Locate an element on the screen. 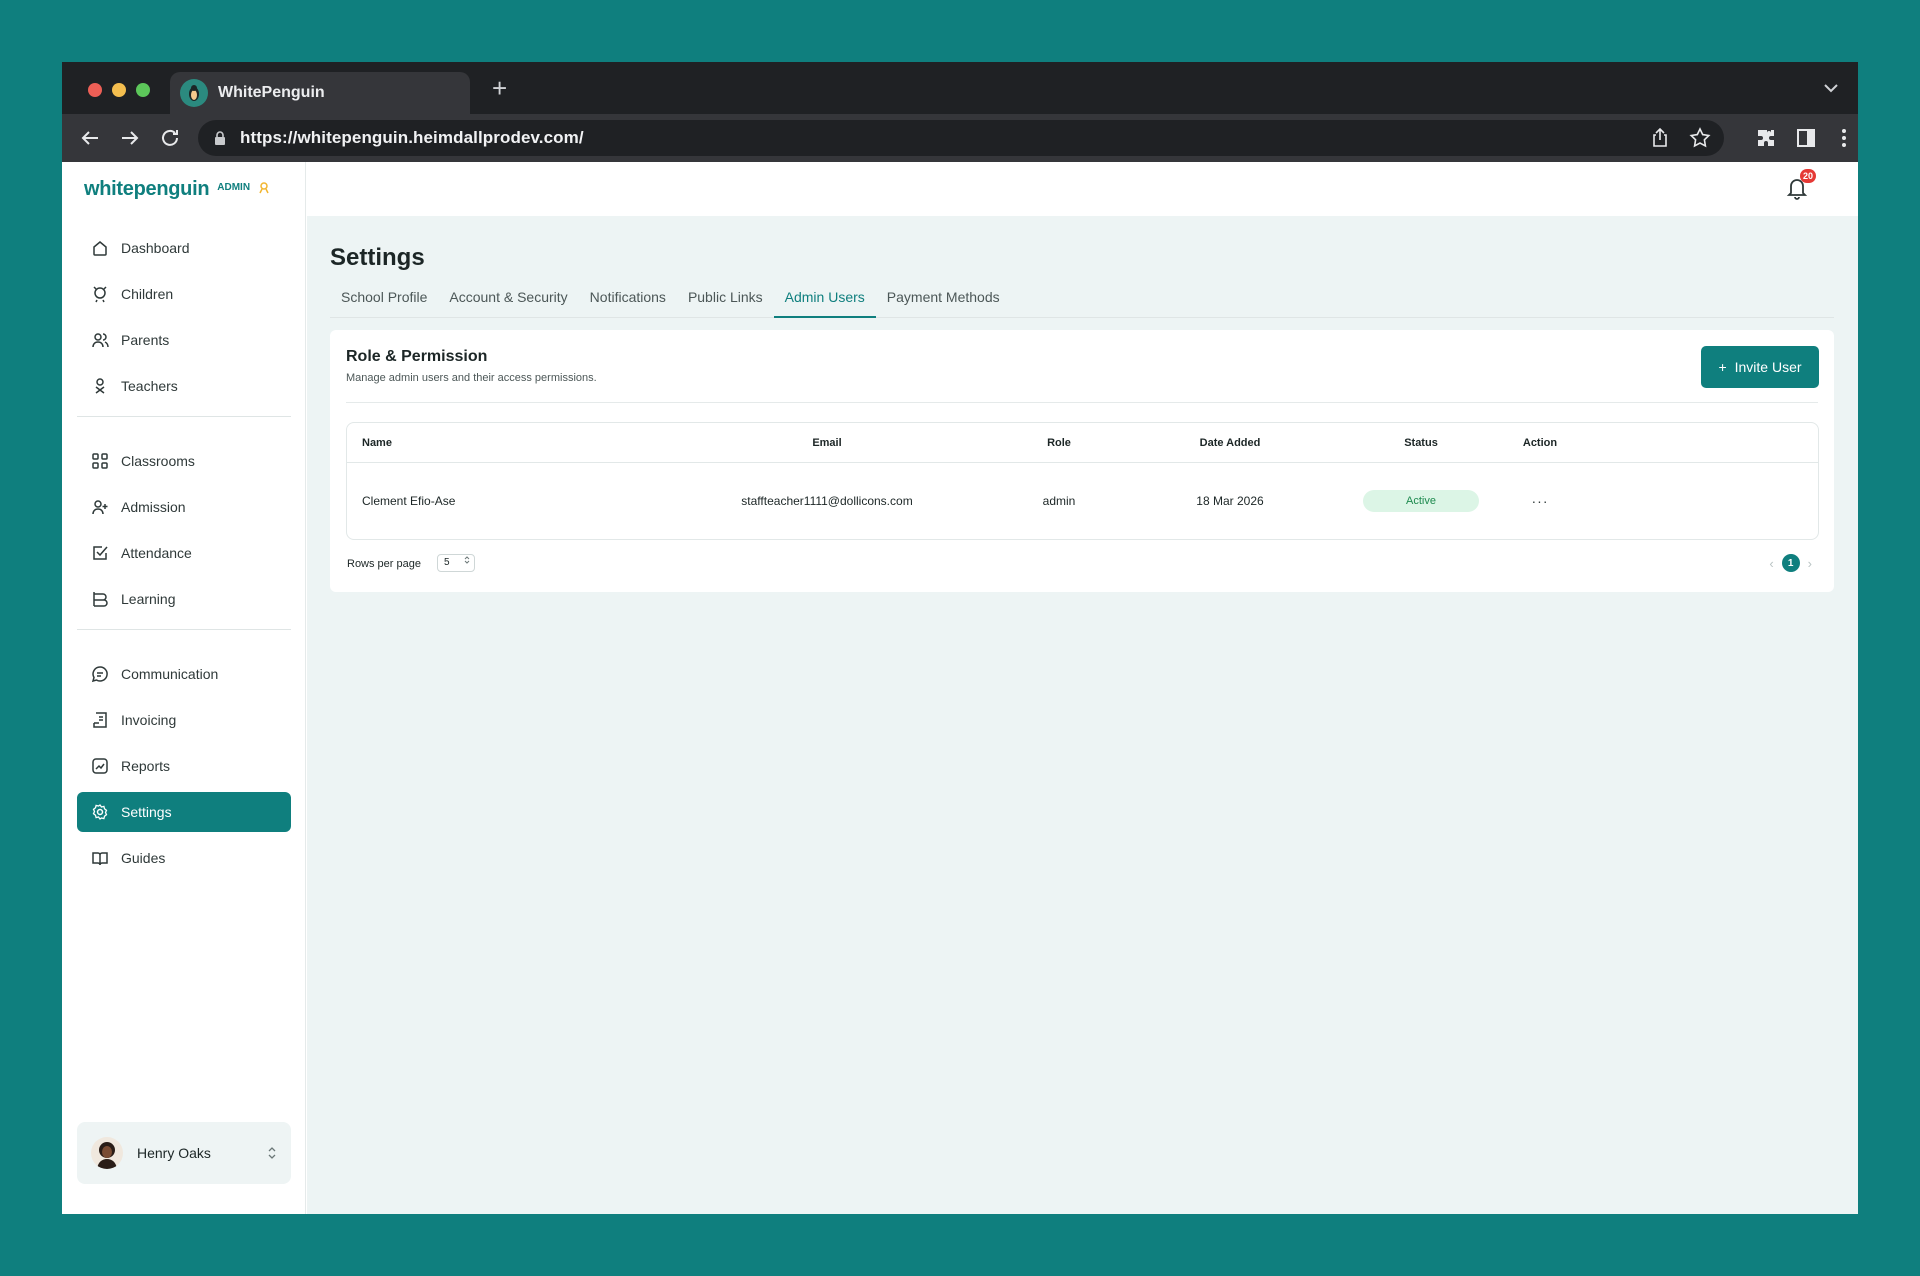  sidebar-item-label: Communication is located at coordinates (170, 674).